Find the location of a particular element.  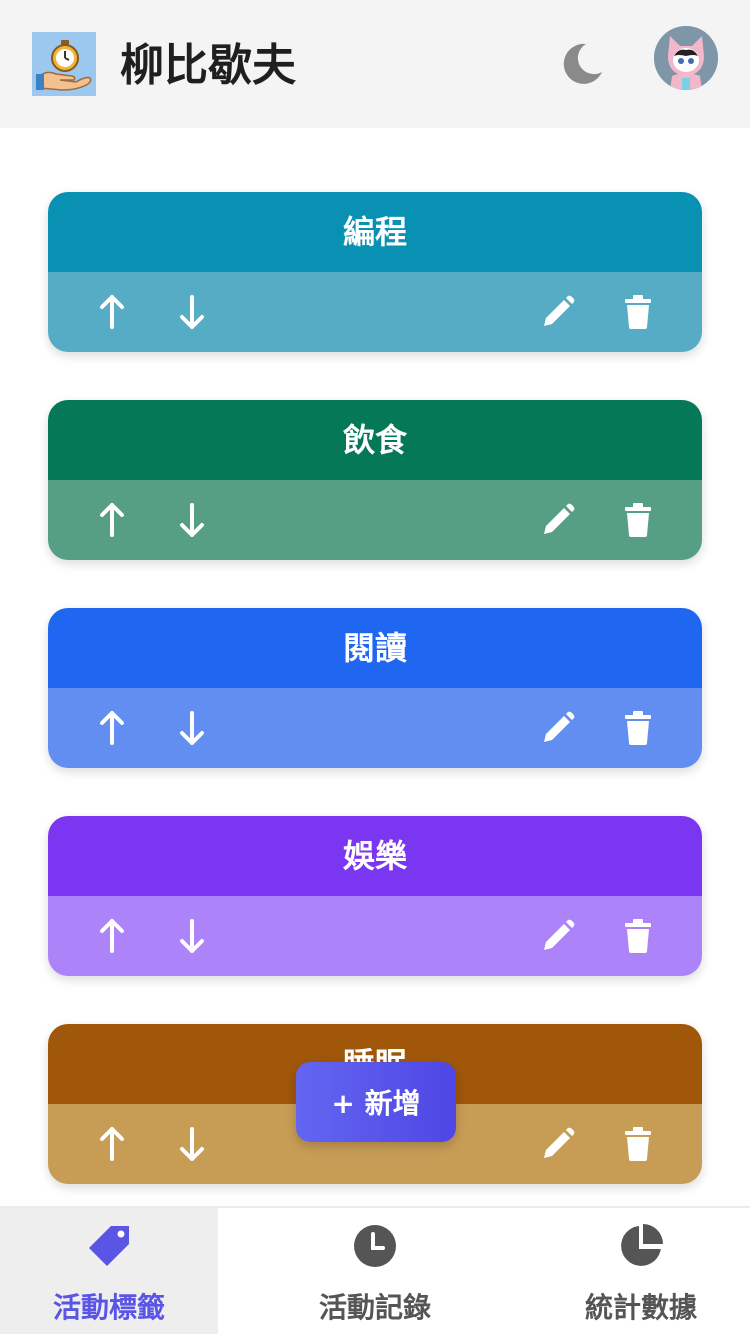

stopwatch-on-hand-icon is located at coordinates (64, 64).